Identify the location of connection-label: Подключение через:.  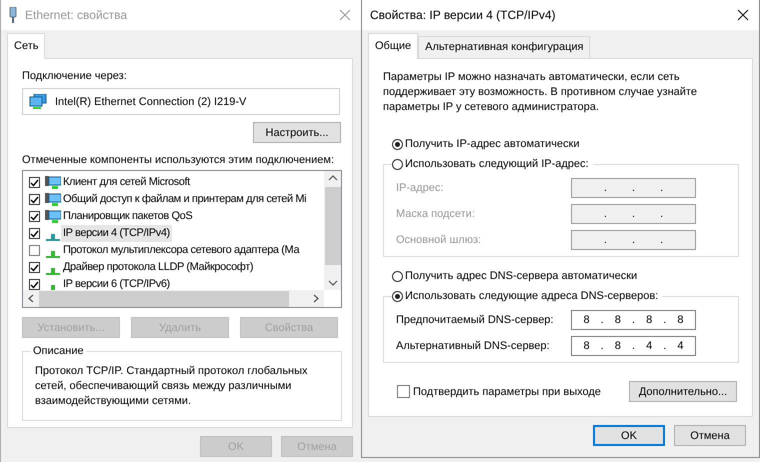
(75, 76).